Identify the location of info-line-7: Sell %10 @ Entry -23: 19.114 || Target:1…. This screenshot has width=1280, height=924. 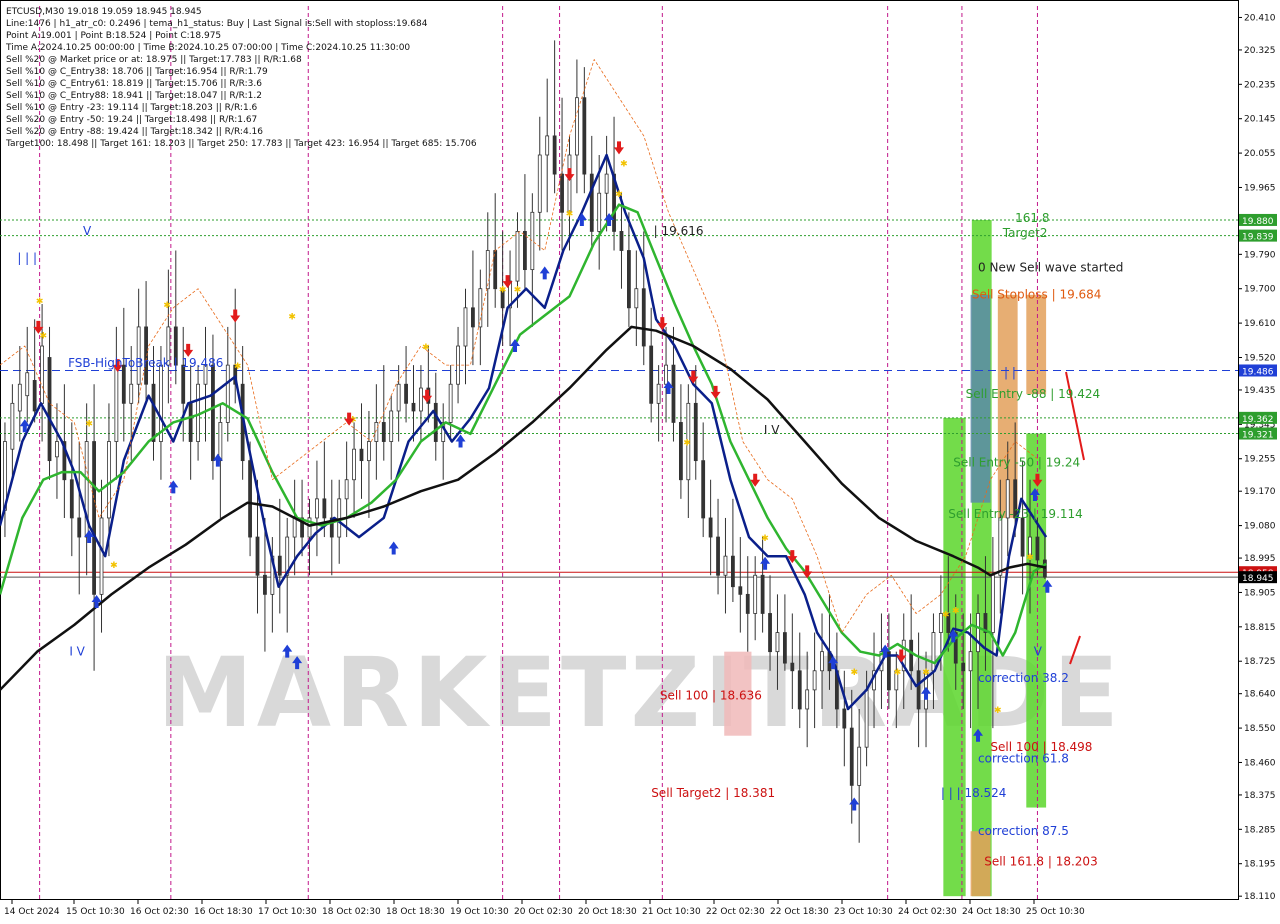
(132, 108).